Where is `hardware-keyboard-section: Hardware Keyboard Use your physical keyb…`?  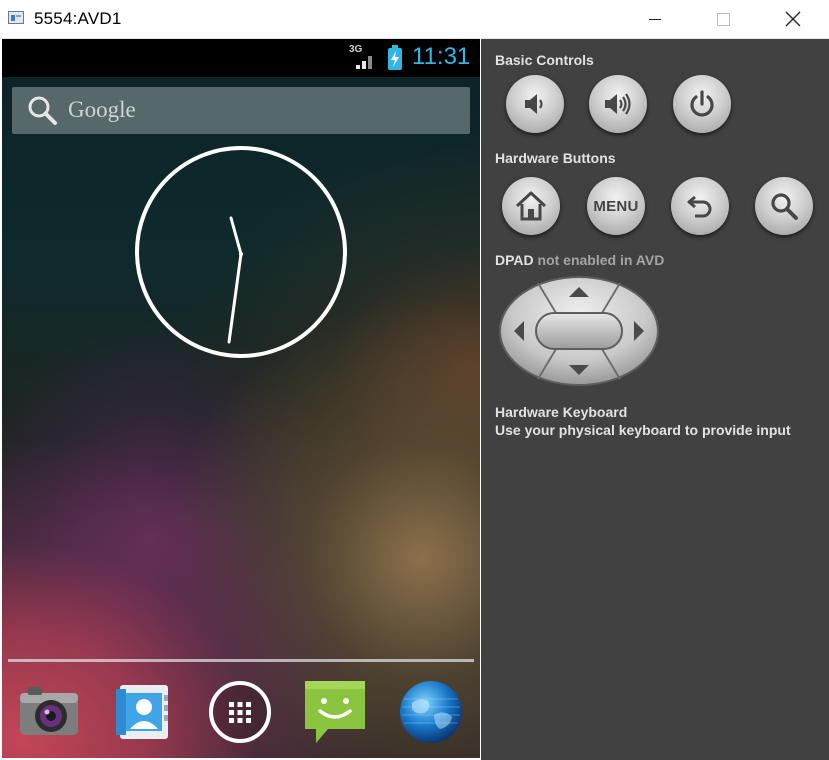 hardware-keyboard-section: Hardware Keyboard Use your physical keyb… is located at coordinates (643, 421).